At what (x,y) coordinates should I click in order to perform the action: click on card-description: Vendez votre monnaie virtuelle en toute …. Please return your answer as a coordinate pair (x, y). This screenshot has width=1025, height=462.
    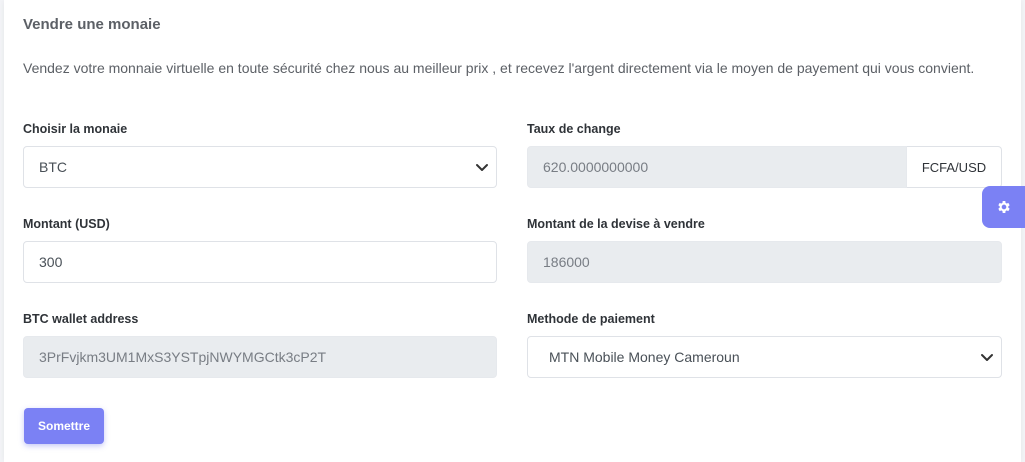
    Looking at the image, I should click on (499, 68).